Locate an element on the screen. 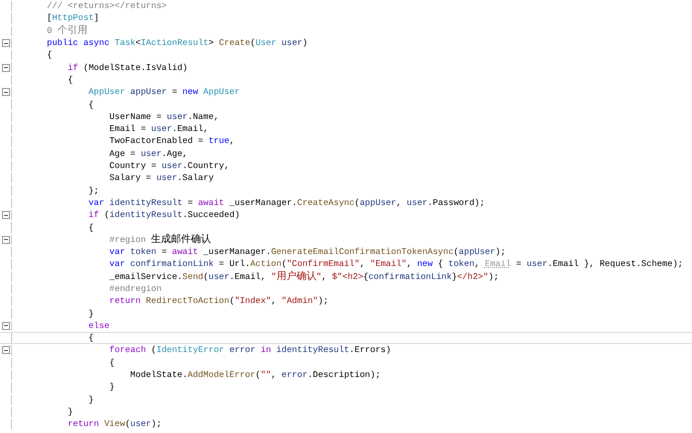 The height and width of the screenshot is (433, 692). code-line: TwoFactorEnabled = true, is located at coordinates (171, 141).